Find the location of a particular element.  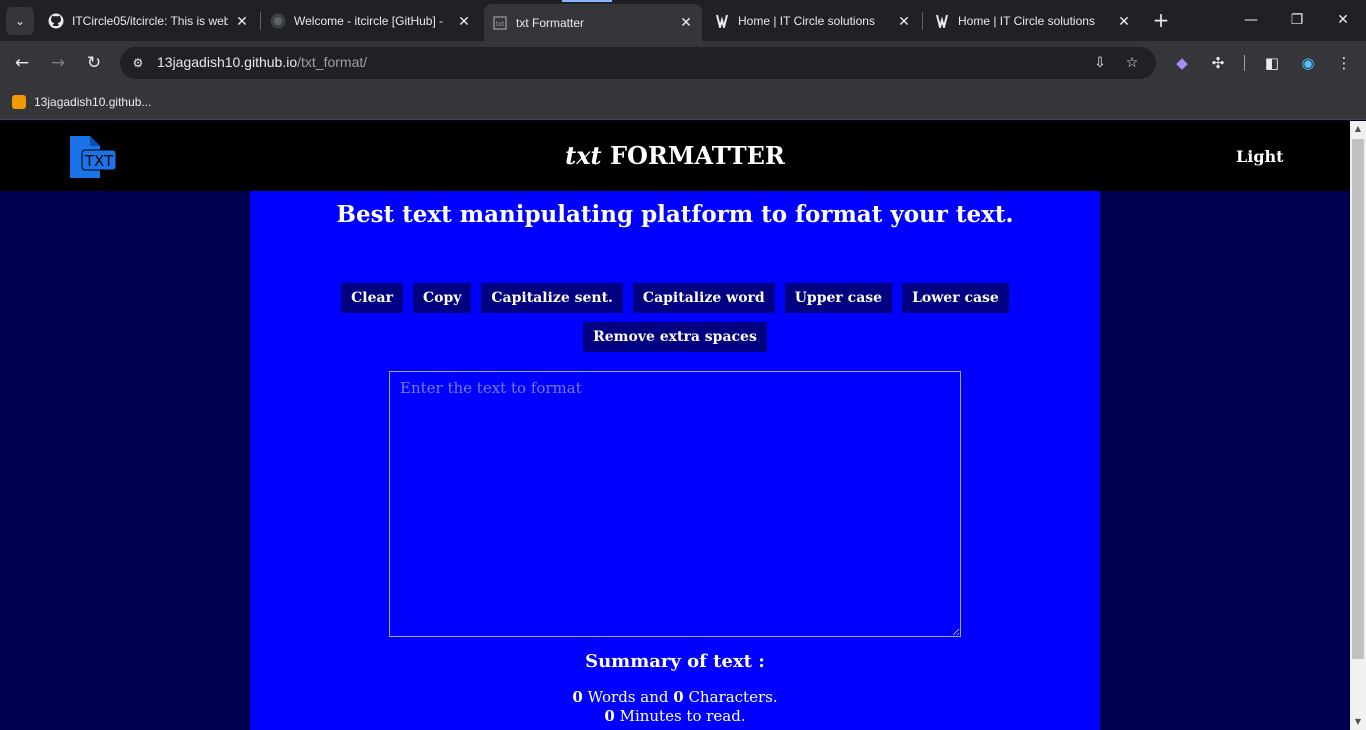

read-time: 0 Minutes to read. is located at coordinates (675, 716).